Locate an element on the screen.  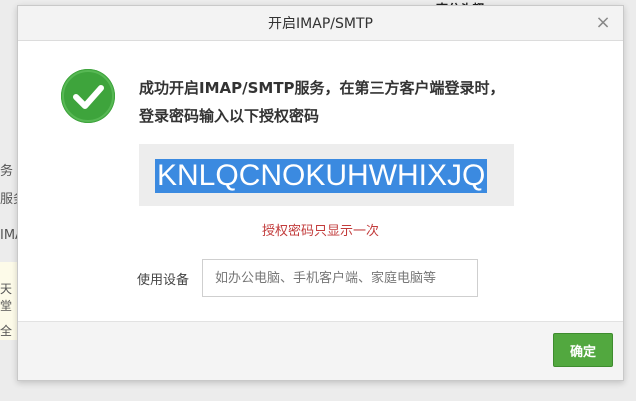
device-input is located at coordinates (340, 278).